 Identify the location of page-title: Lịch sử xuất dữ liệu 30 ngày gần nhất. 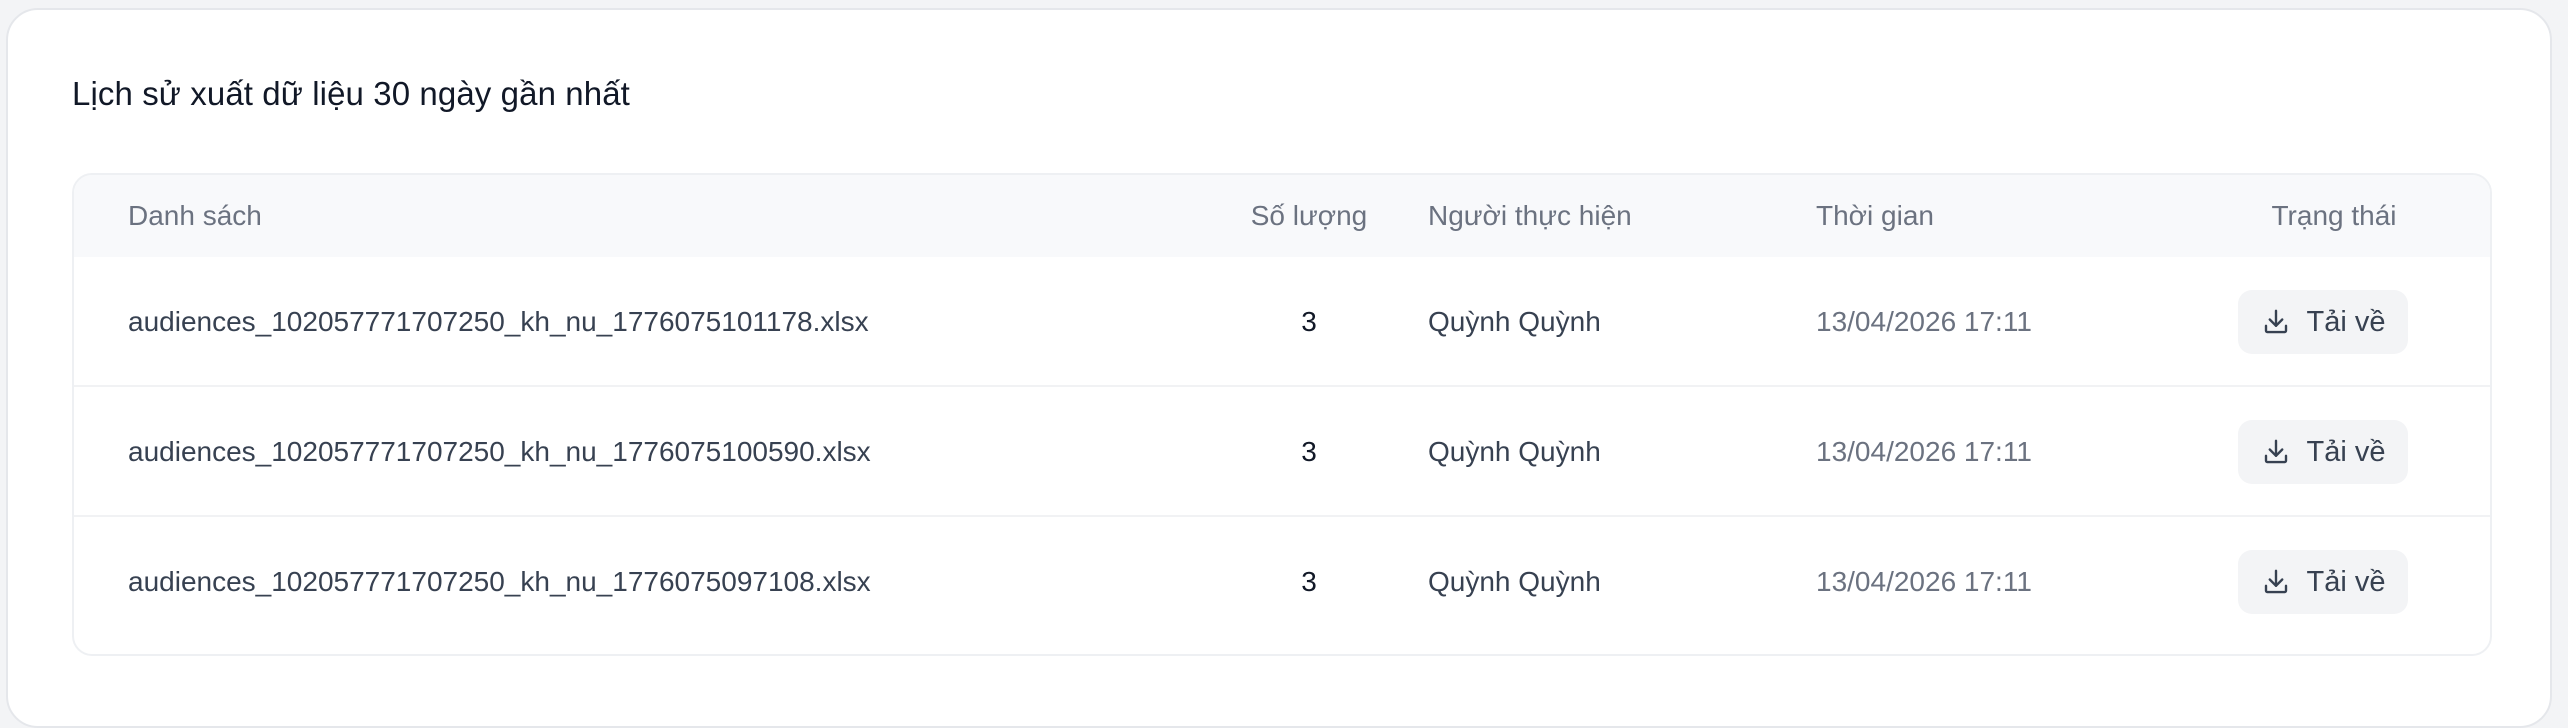
(351, 93).